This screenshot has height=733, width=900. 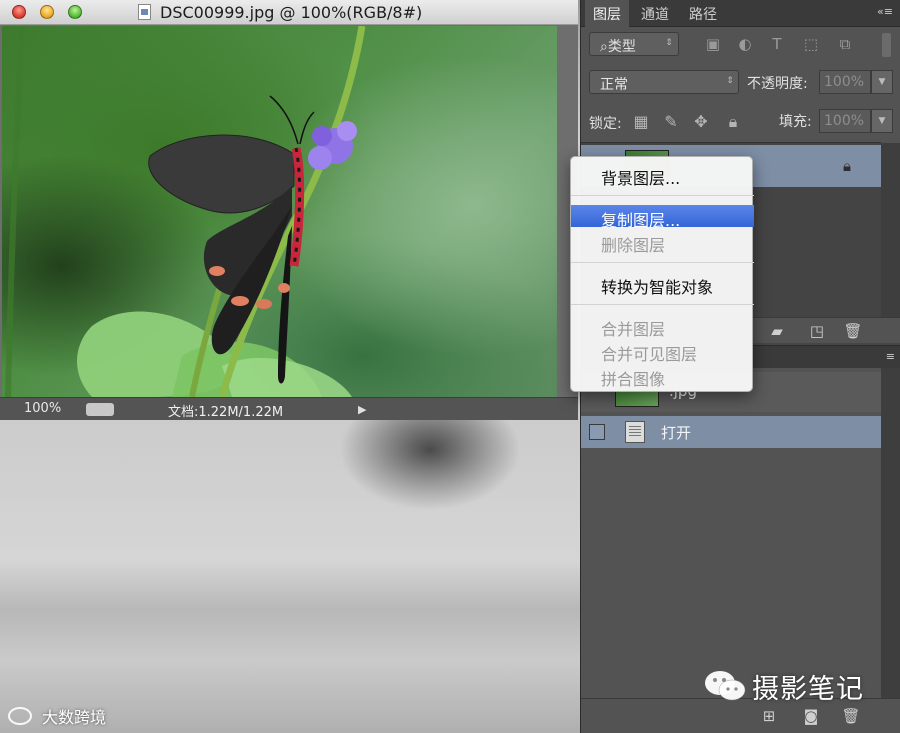 I want to click on watermark-right: 摄影笔记, so click(x=808, y=689).